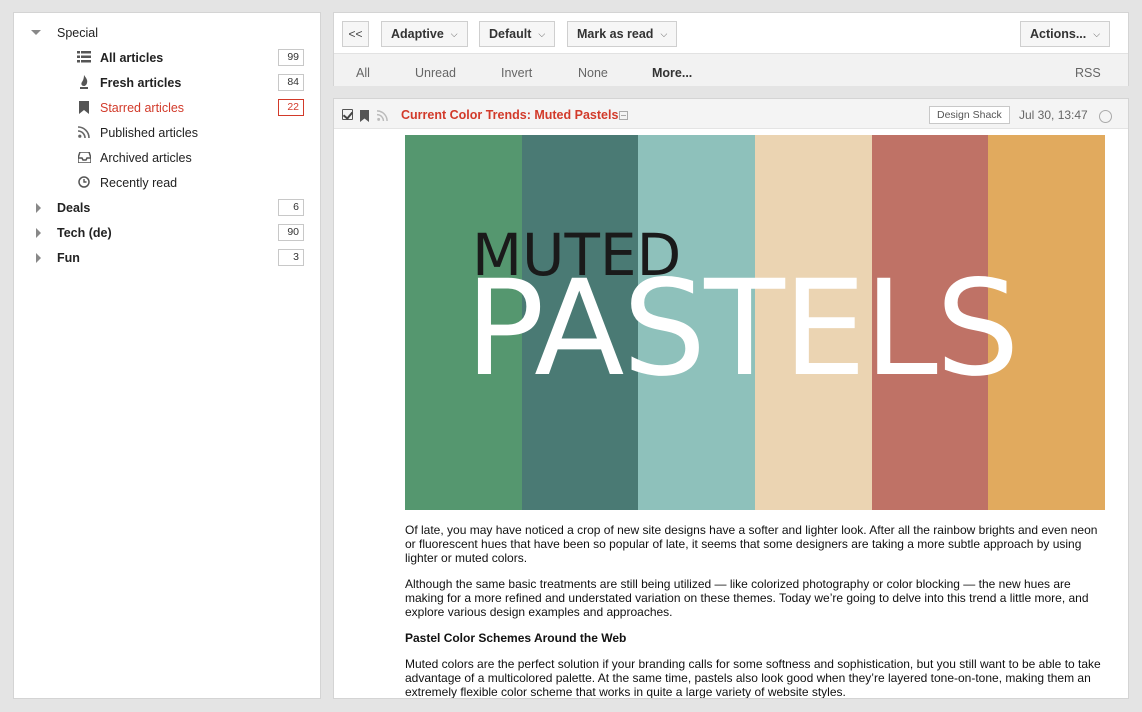 The width and height of the screenshot is (1142, 712). Describe the element at coordinates (167, 57) in the screenshot. I see `feed-all-articles: All articles 99` at that location.